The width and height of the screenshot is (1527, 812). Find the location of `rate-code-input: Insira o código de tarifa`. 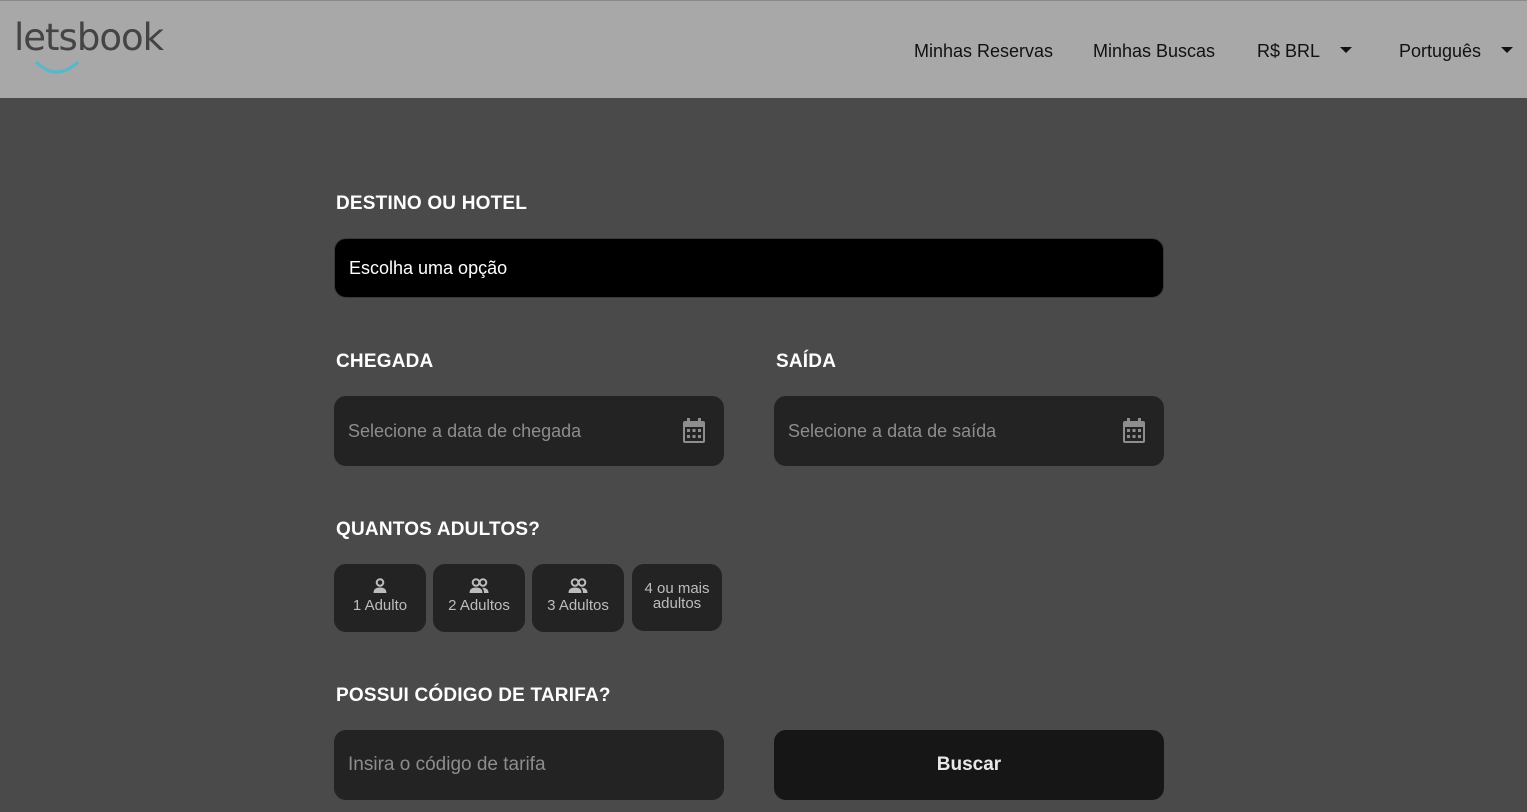

rate-code-input: Insira o código de tarifa is located at coordinates (529, 765).